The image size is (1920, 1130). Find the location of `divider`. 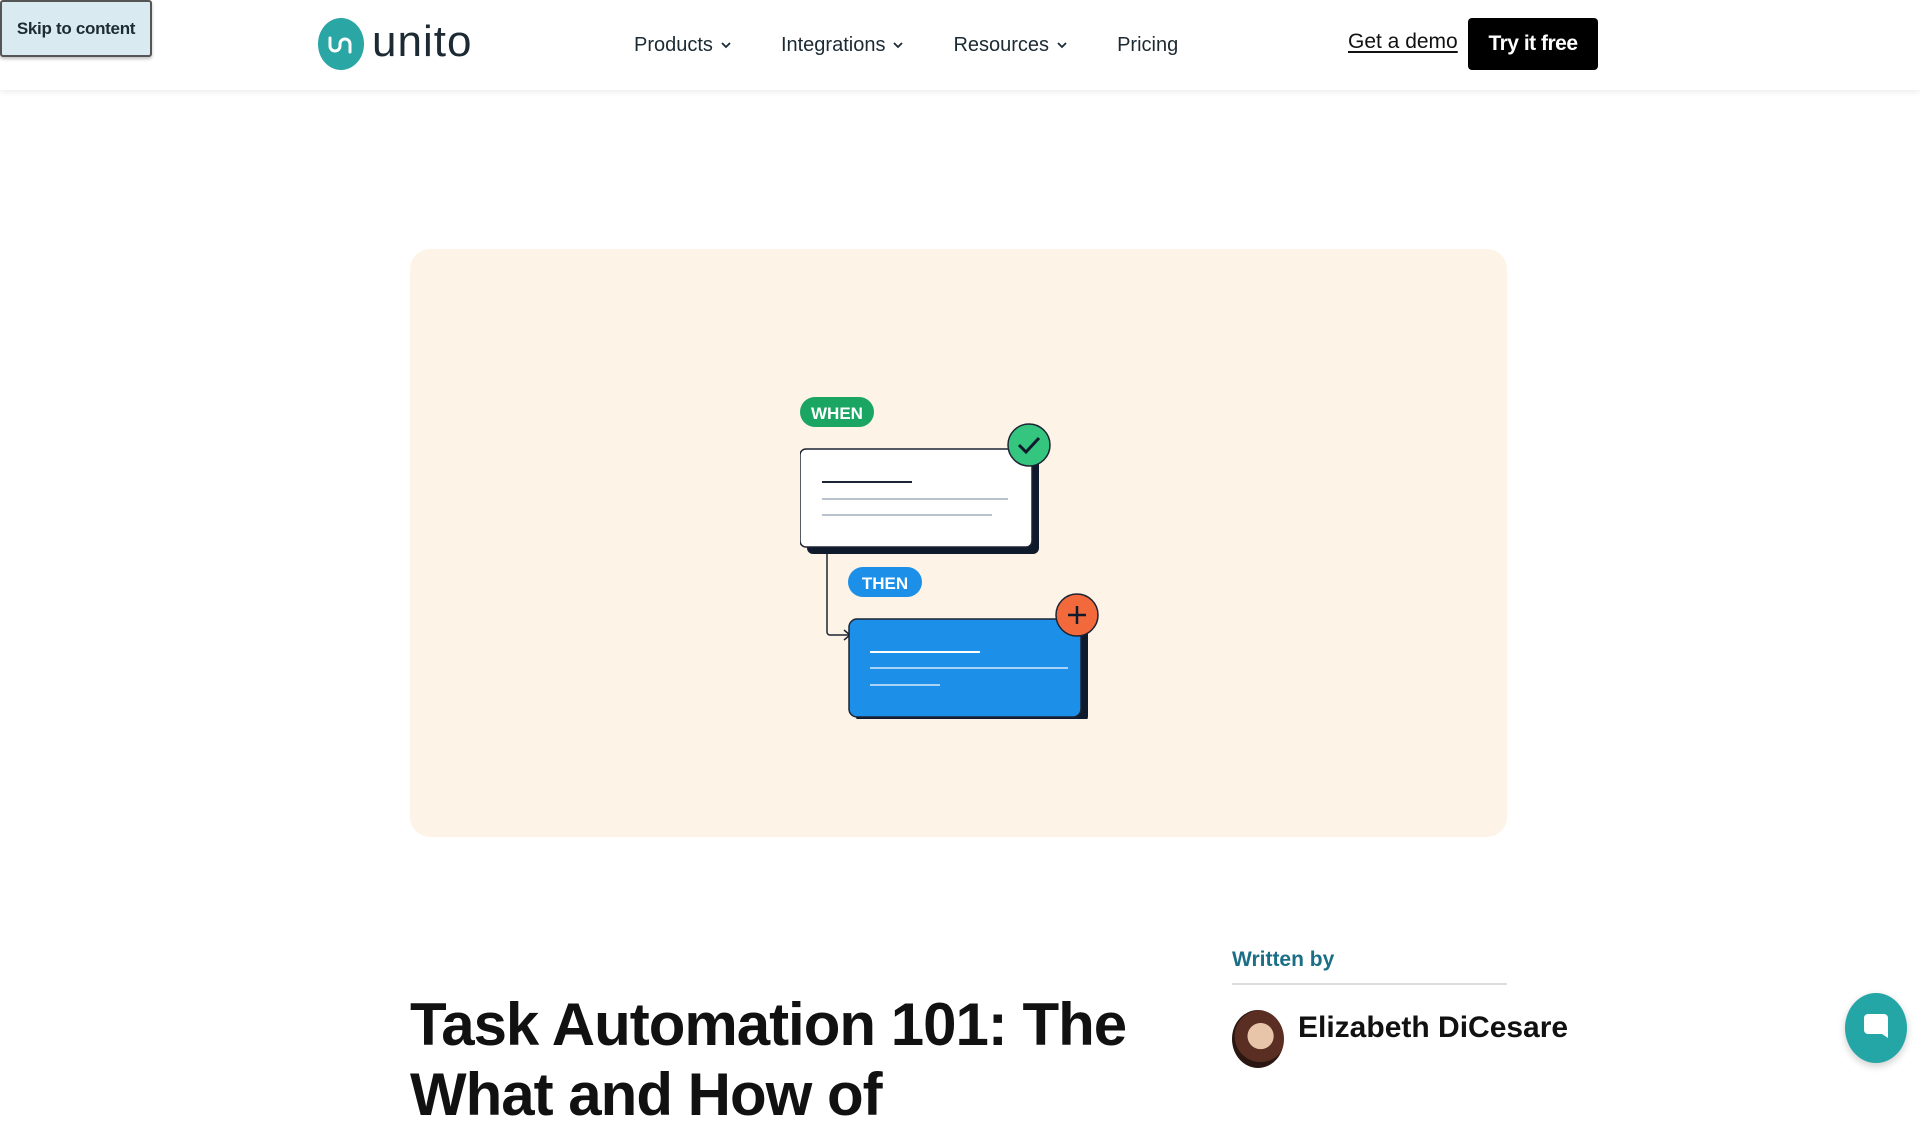

divider is located at coordinates (1369, 984).